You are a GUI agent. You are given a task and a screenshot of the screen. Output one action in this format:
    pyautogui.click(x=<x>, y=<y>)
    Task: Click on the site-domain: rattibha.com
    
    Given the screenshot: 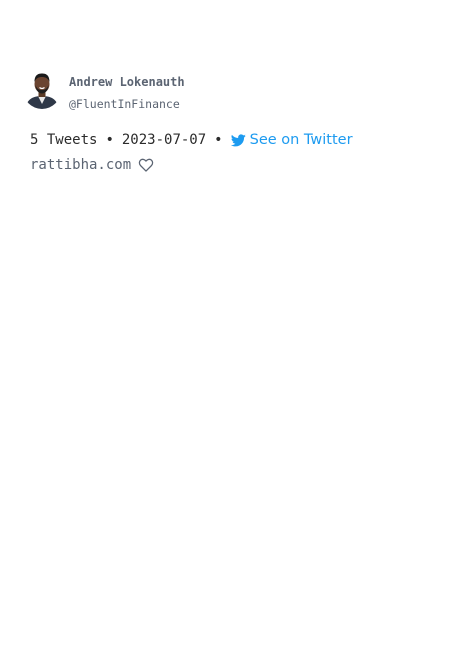 What is the action you would take?
    pyautogui.click(x=80, y=165)
    